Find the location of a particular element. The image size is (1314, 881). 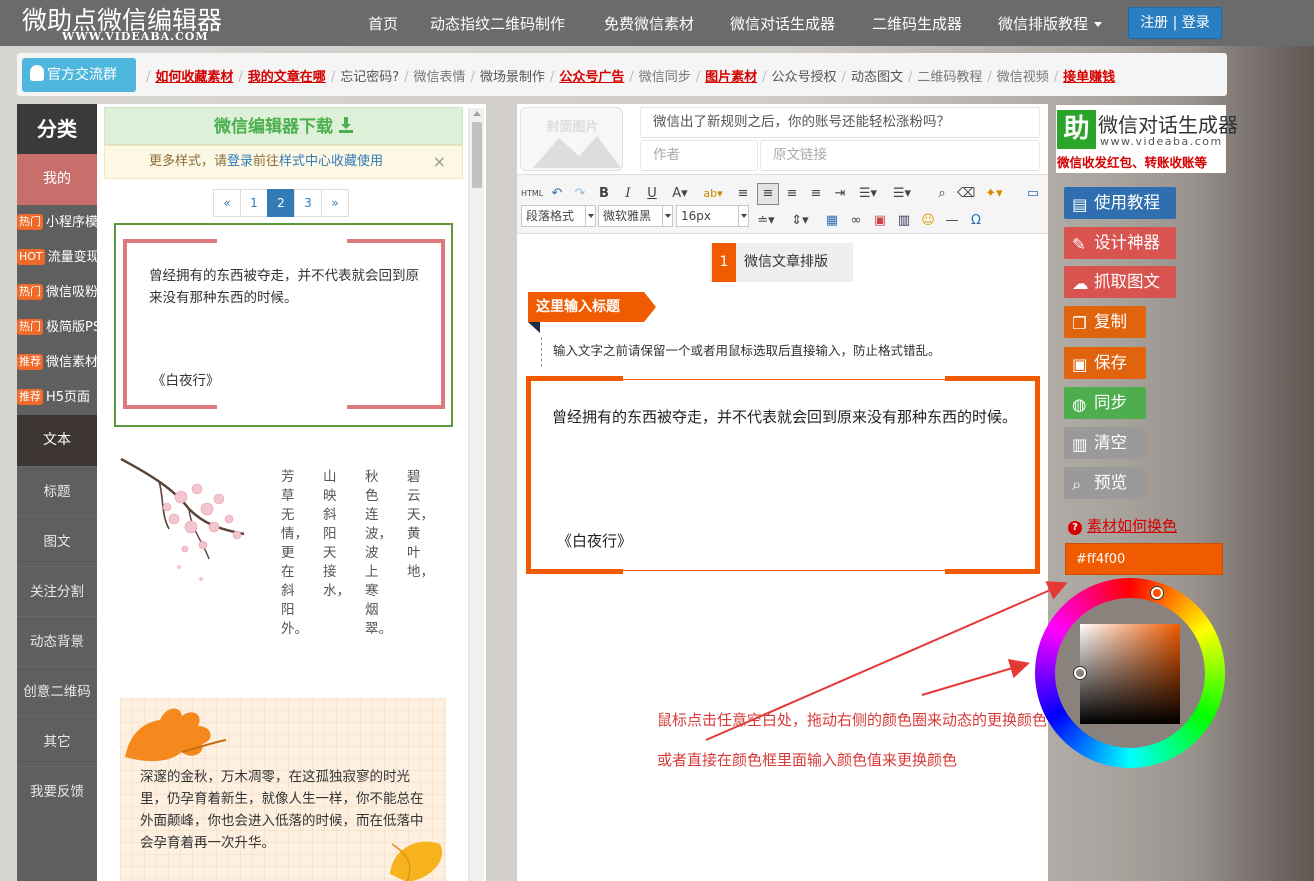

template-scrollbar is located at coordinates (476, 494).